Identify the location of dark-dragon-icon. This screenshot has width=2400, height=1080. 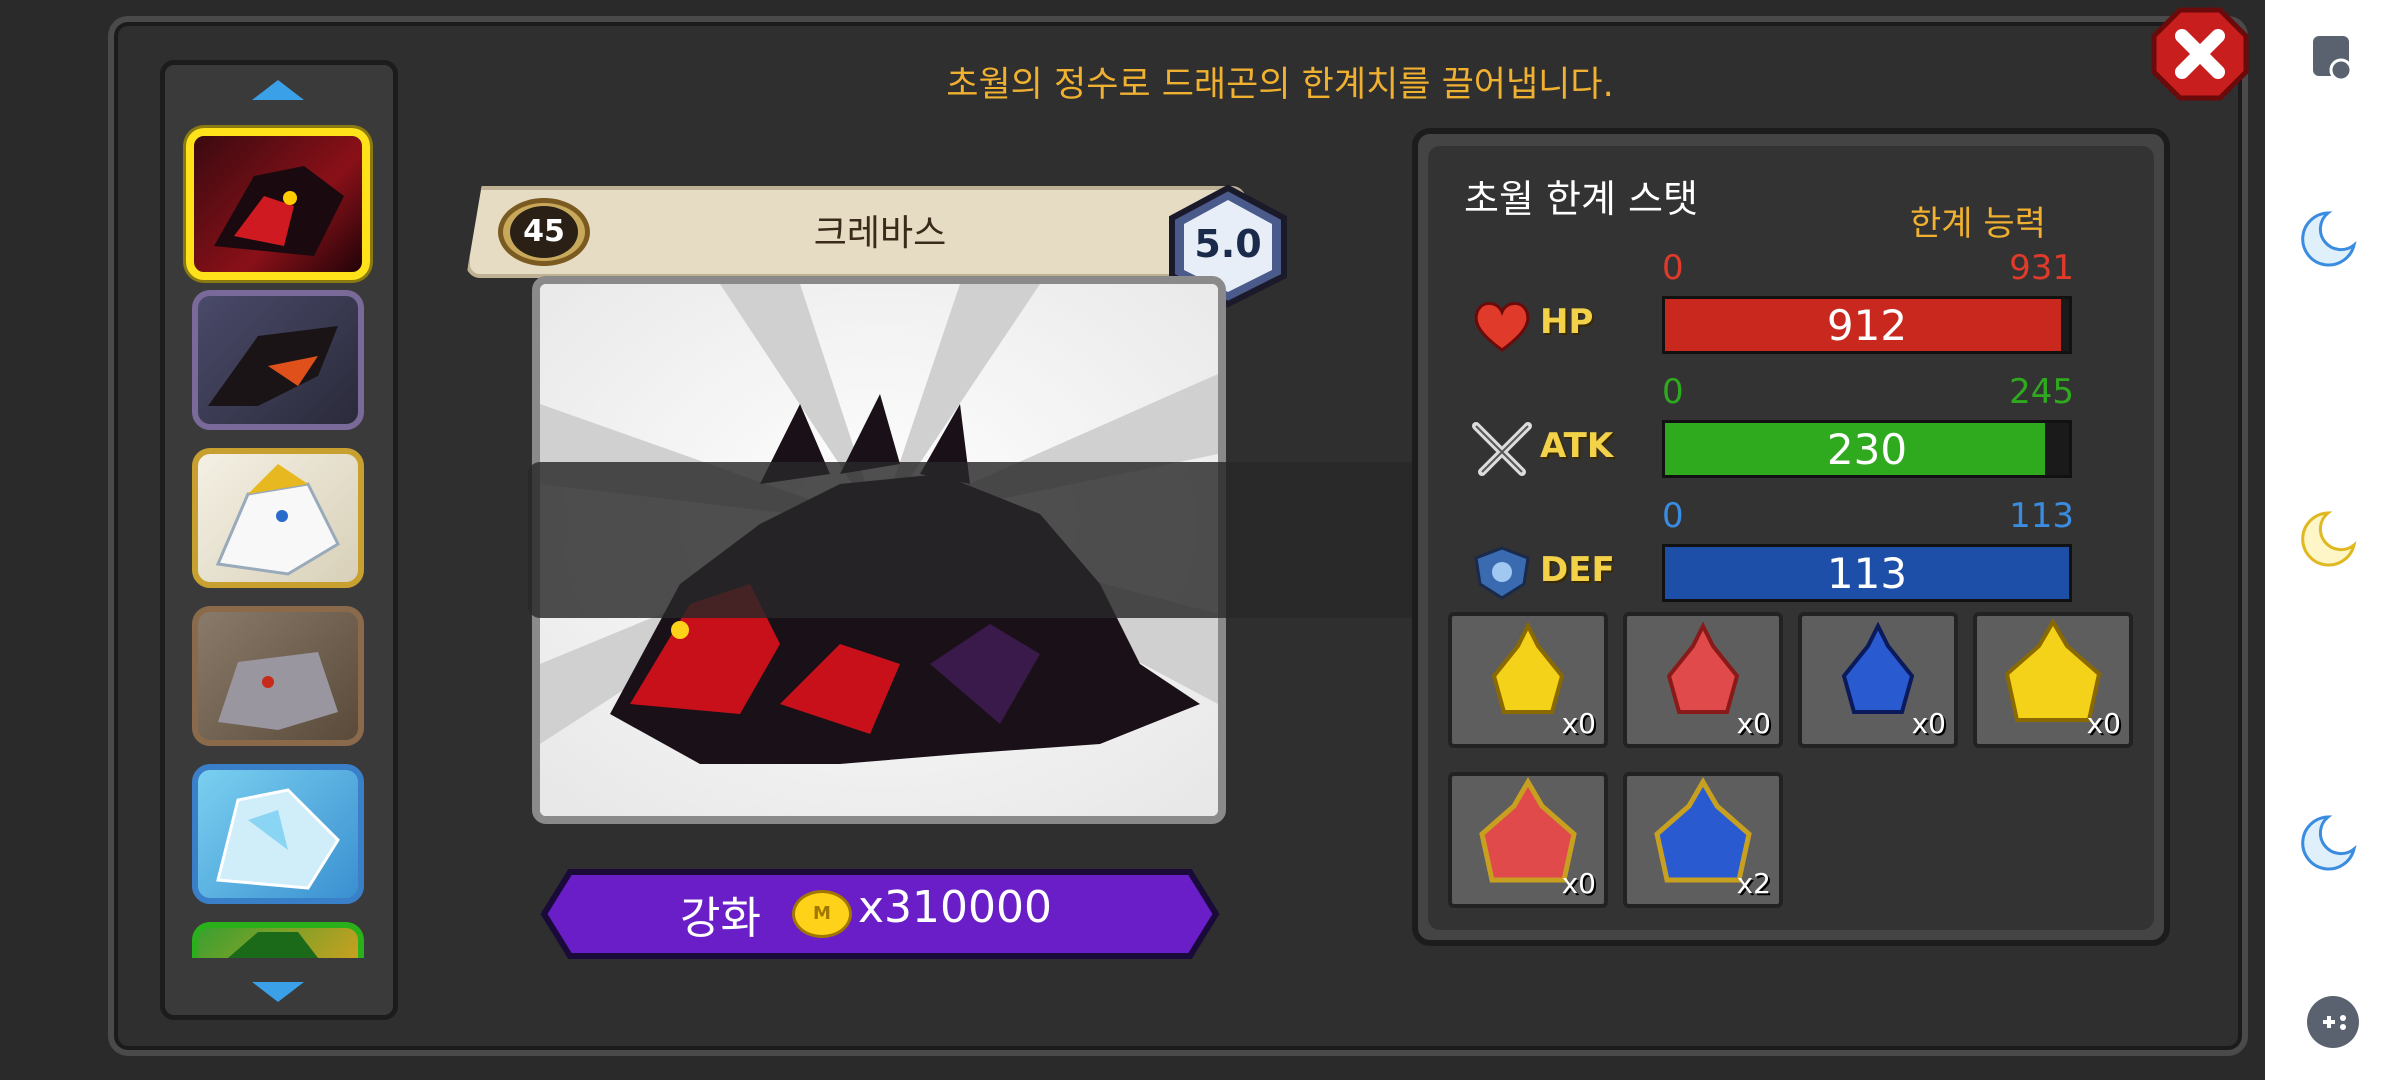
(273, 366).